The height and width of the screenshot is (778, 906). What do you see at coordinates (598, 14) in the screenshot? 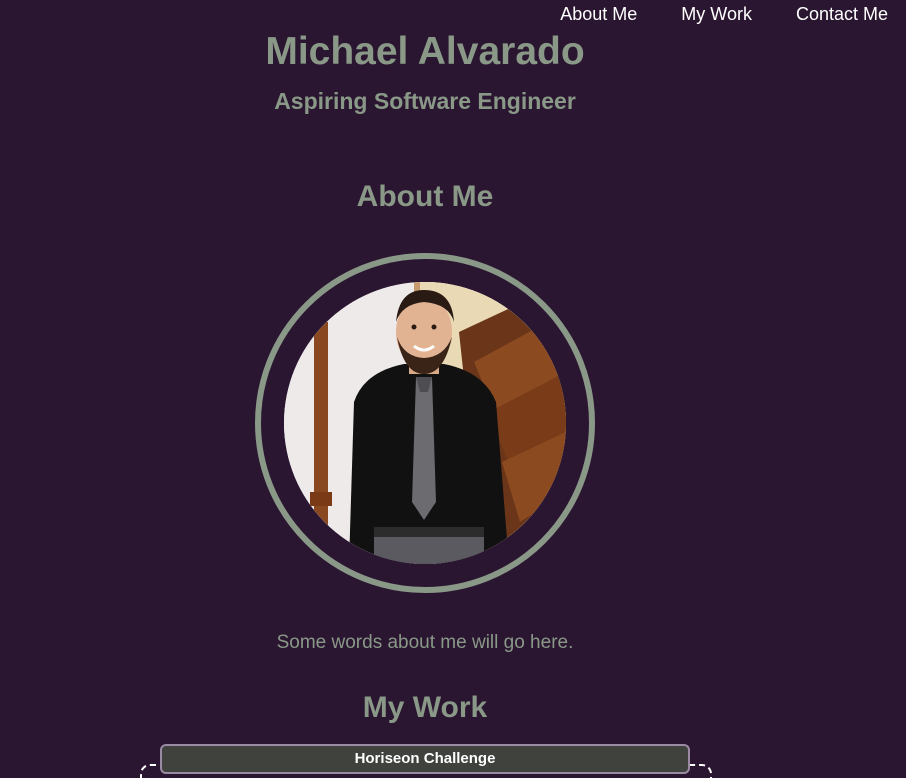
I see `nav-link-about-me: About Me` at bounding box center [598, 14].